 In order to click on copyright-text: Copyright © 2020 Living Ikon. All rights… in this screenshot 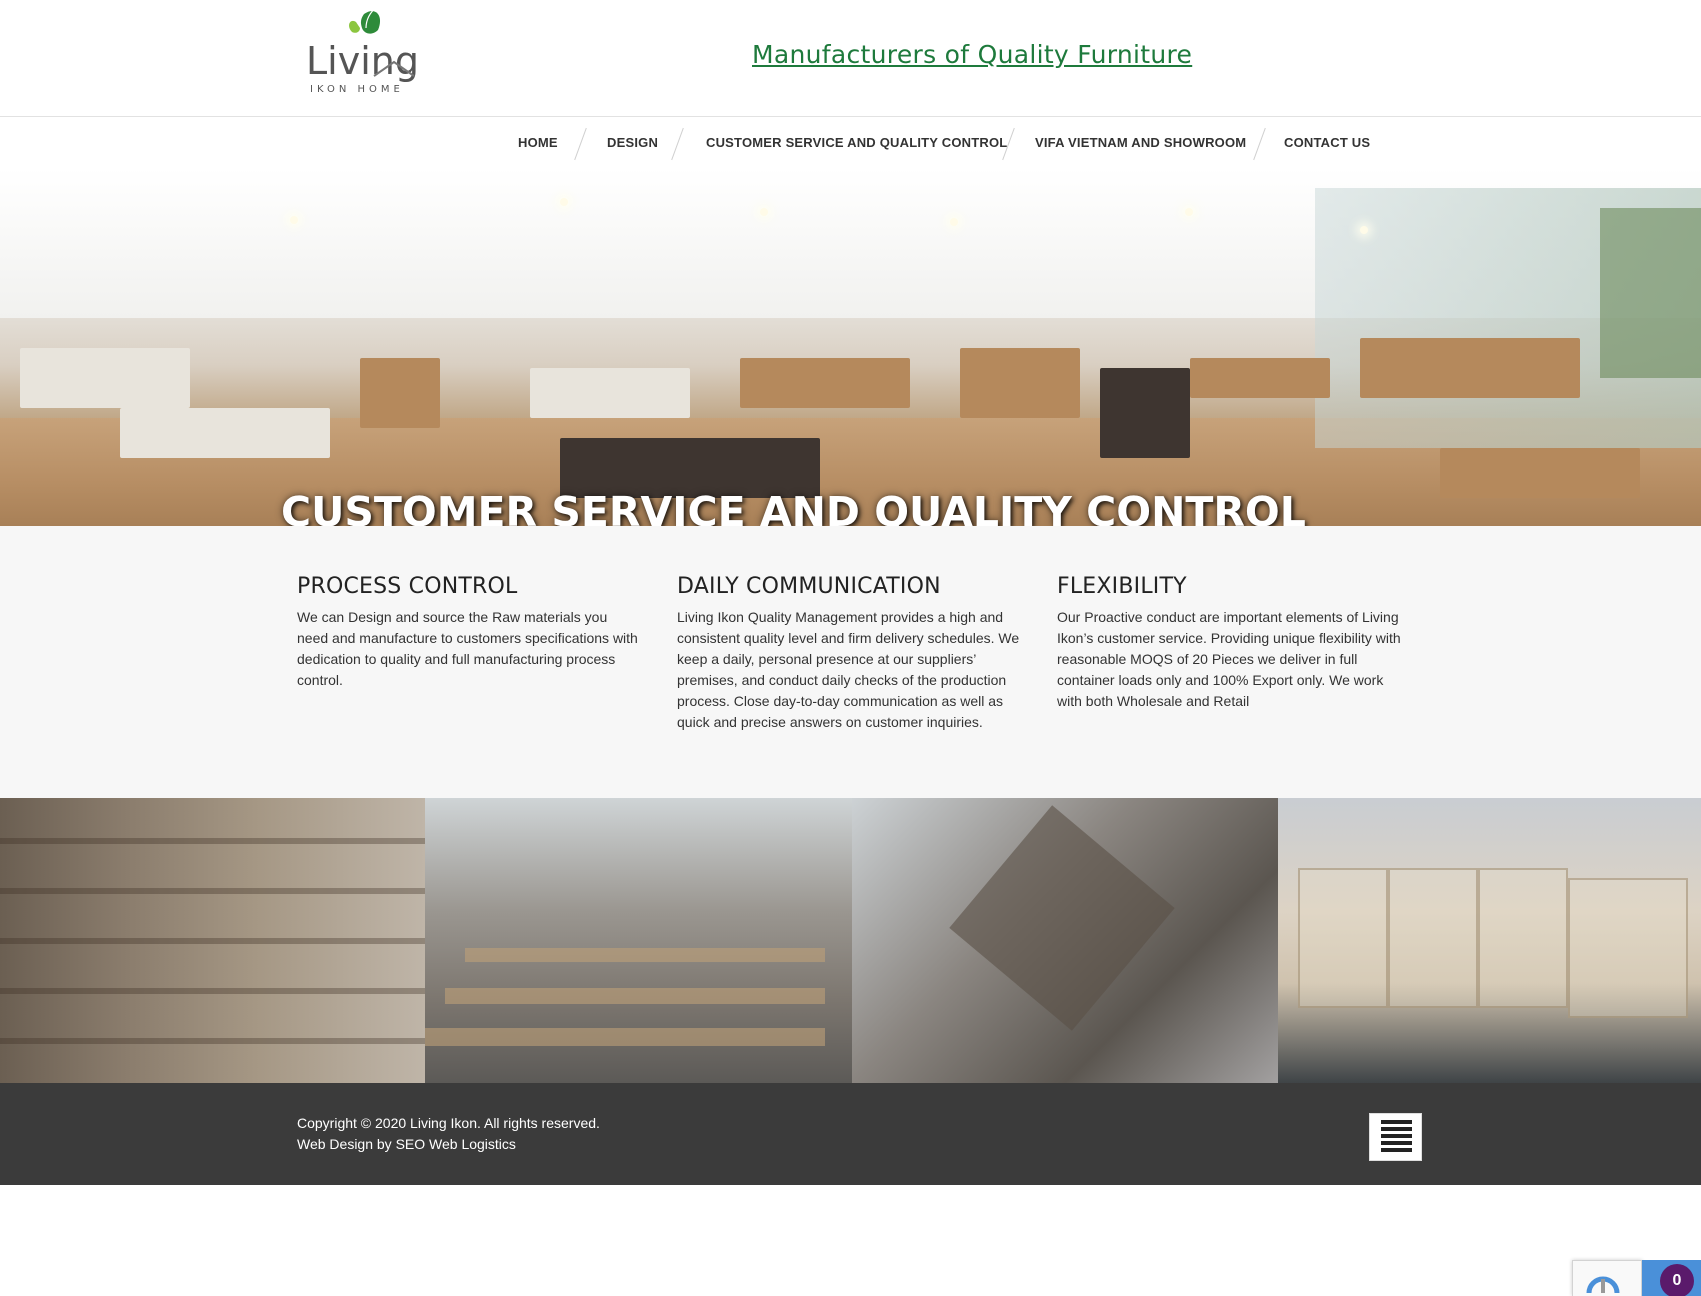, I will do `click(448, 1123)`.